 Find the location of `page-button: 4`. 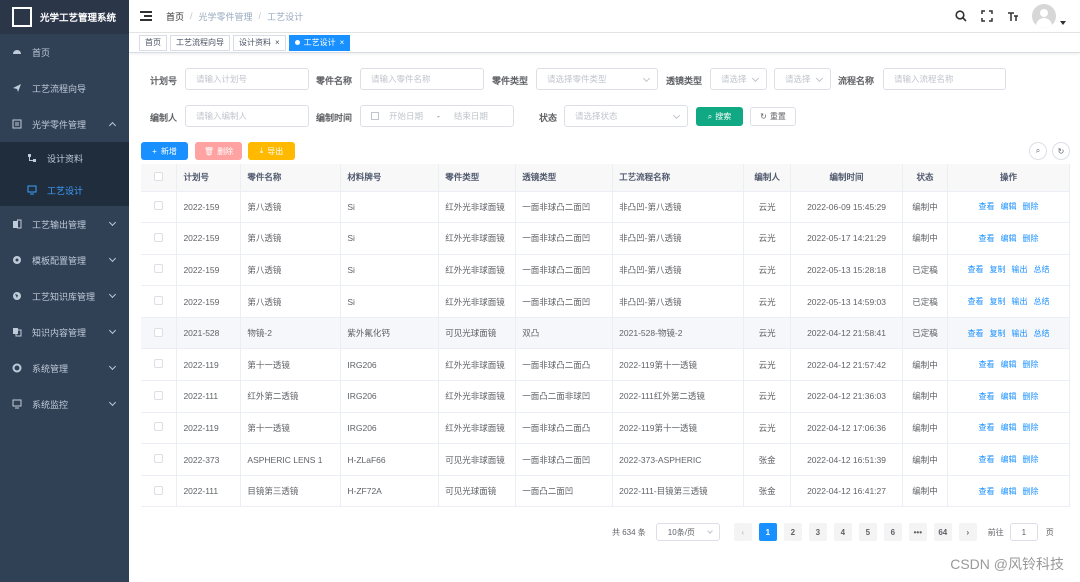

page-button: 4 is located at coordinates (842, 532).